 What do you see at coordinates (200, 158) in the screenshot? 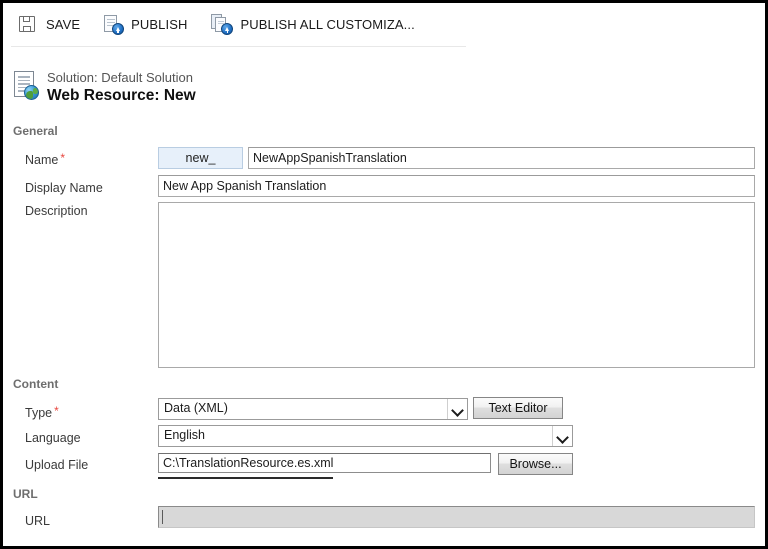
I see `name-prefix-box: new_` at bounding box center [200, 158].